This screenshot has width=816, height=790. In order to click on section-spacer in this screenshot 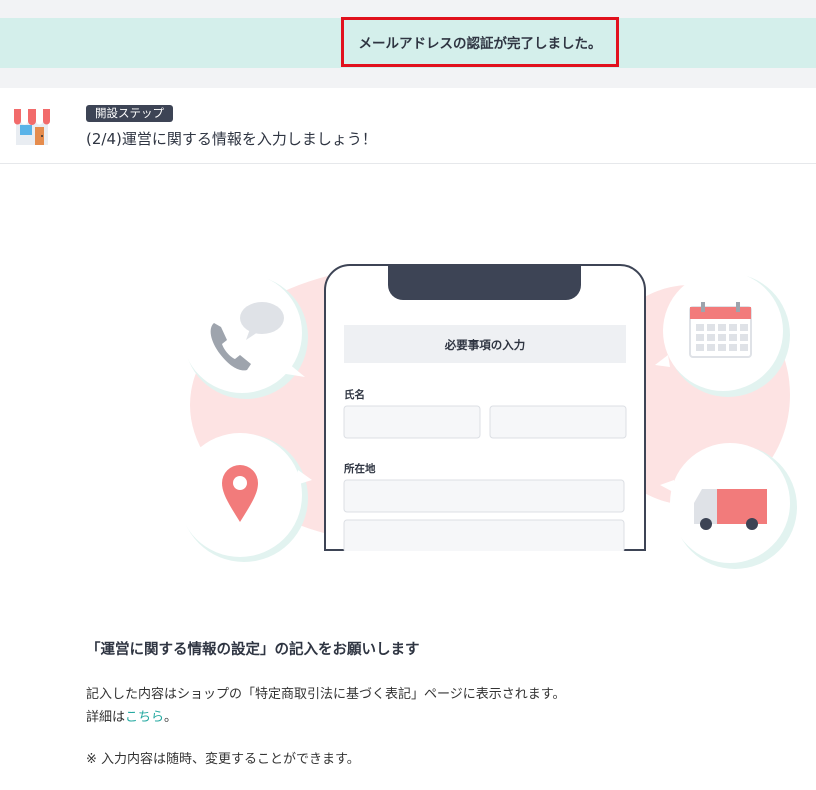, I will do `click(408, 78)`.